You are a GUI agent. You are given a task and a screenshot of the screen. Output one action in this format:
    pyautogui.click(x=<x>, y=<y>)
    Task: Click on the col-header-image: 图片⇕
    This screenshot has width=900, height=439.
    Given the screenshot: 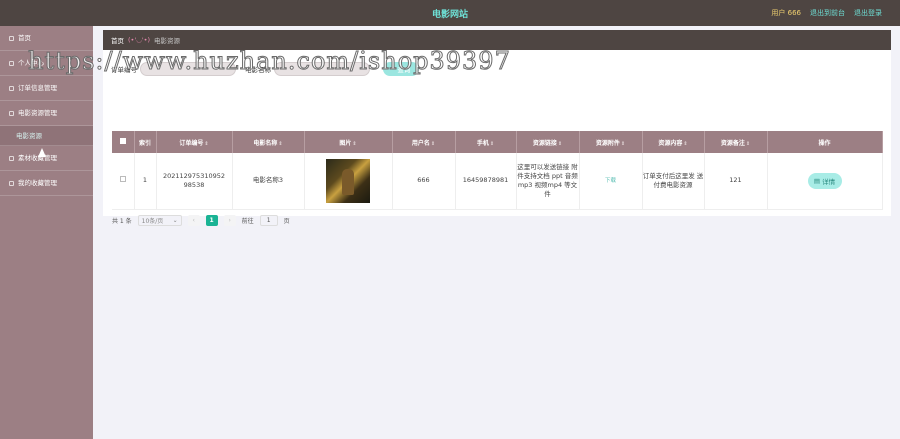 What is the action you would take?
    pyautogui.click(x=348, y=142)
    